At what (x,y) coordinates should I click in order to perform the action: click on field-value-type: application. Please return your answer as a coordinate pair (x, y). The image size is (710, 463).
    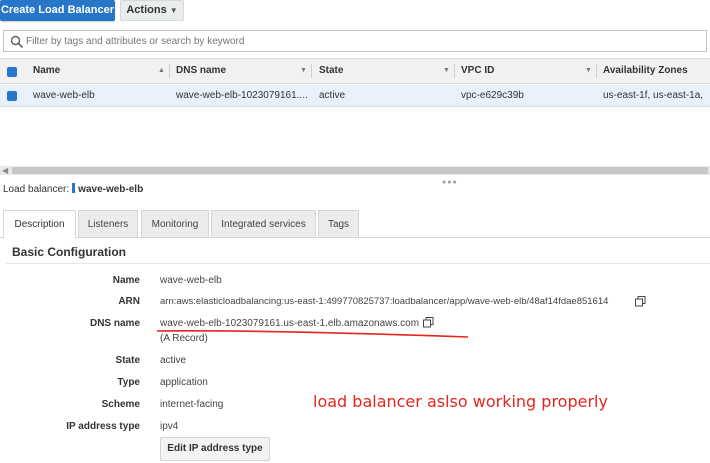
    Looking at the image, I should click on (184, 382).